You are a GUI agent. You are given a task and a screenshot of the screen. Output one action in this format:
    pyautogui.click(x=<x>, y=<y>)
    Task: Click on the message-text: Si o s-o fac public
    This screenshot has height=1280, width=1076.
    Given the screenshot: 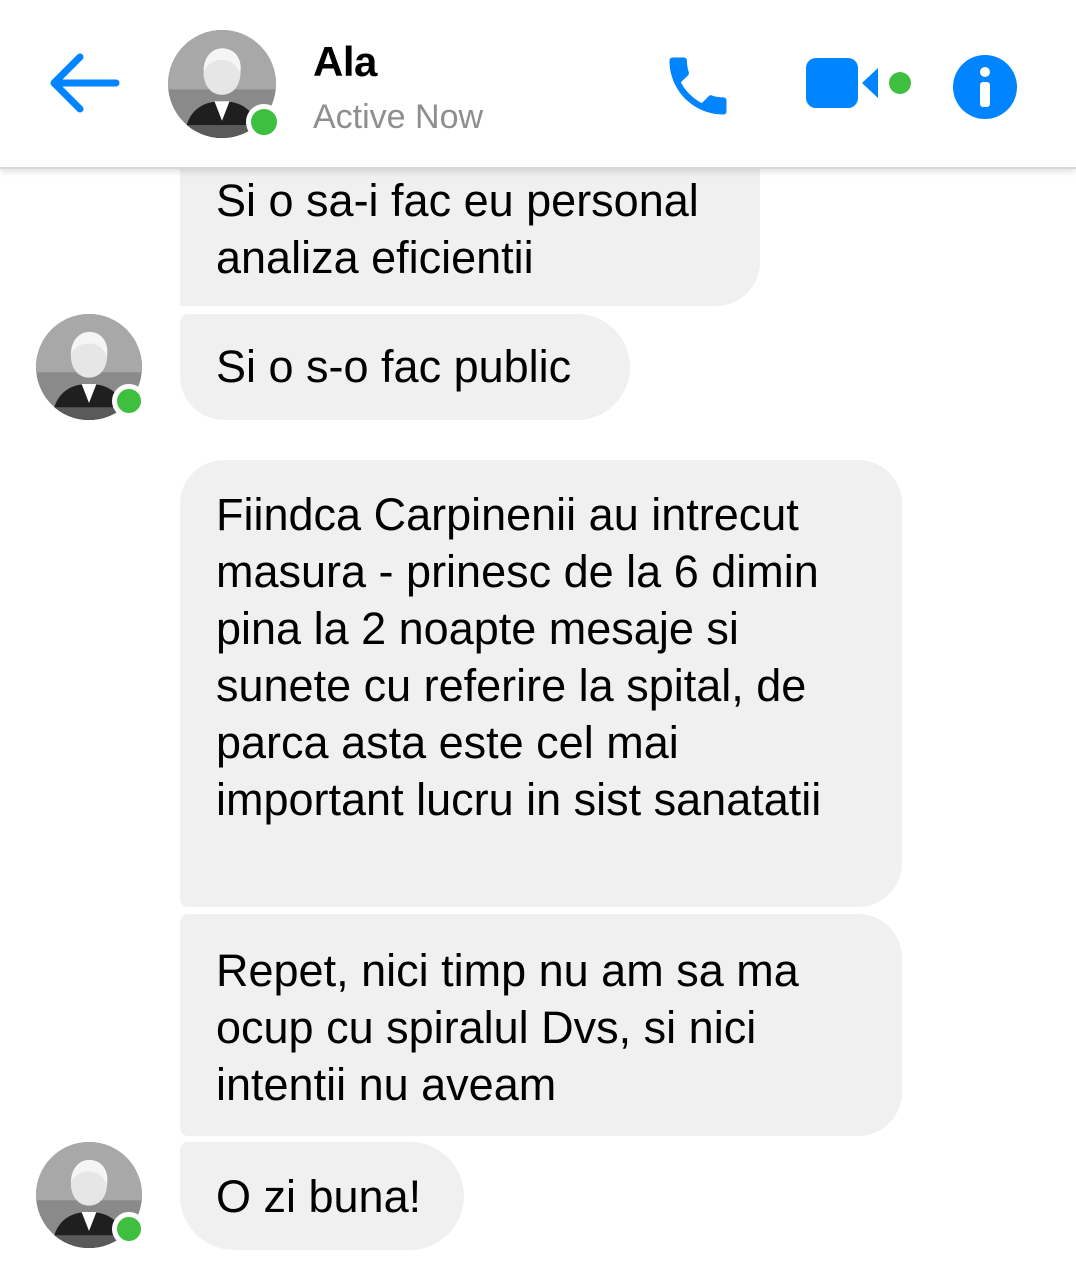 What is the action you would take?
    pyautogui.click(x=394, y=366)
    